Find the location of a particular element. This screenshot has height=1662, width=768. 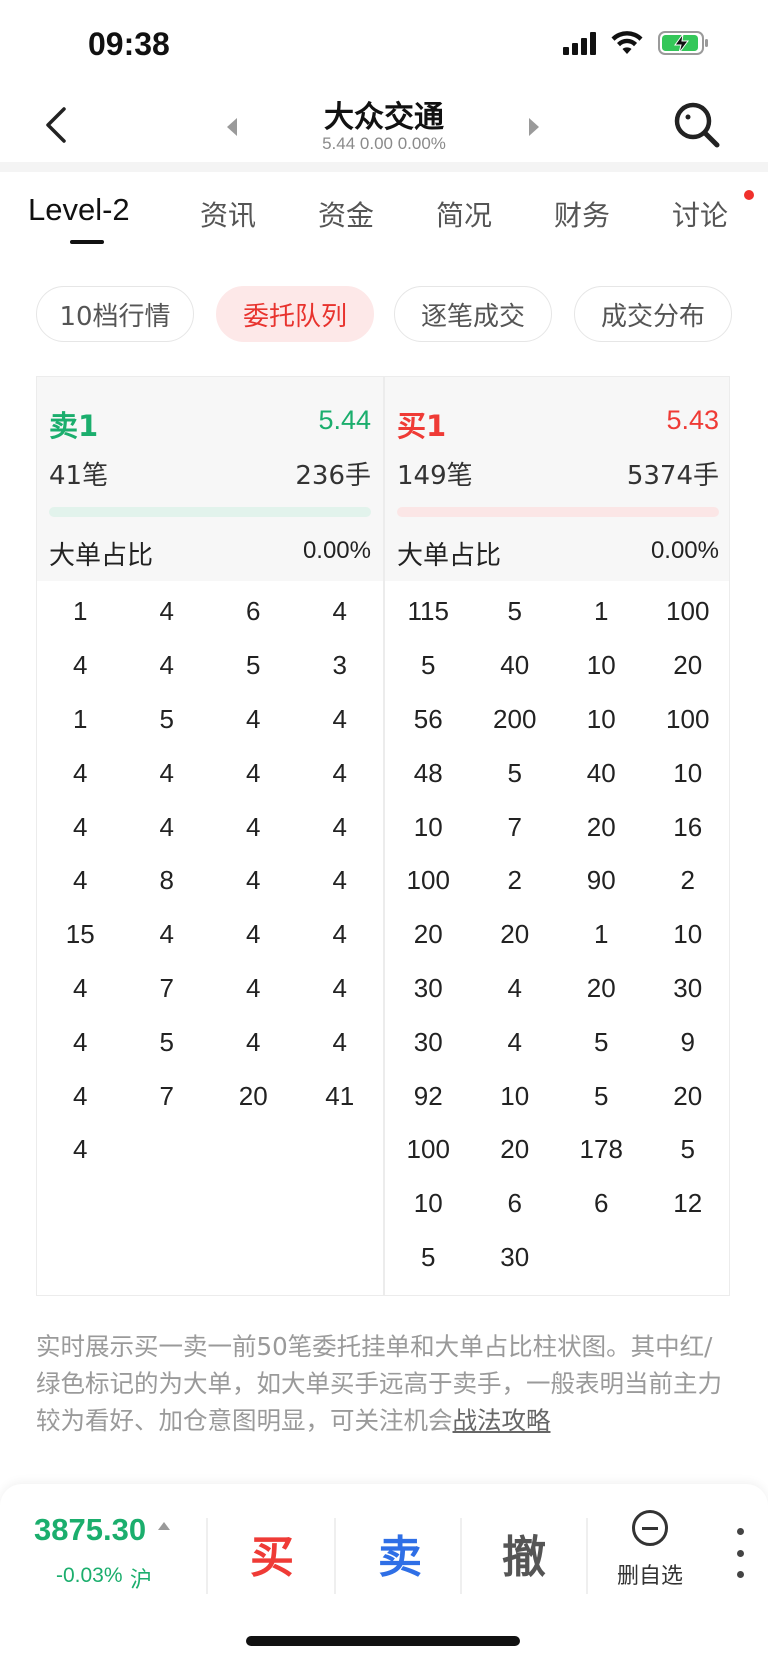

sell-queue-row: 4 5 4 4 is located at coordinates (210, 1042).